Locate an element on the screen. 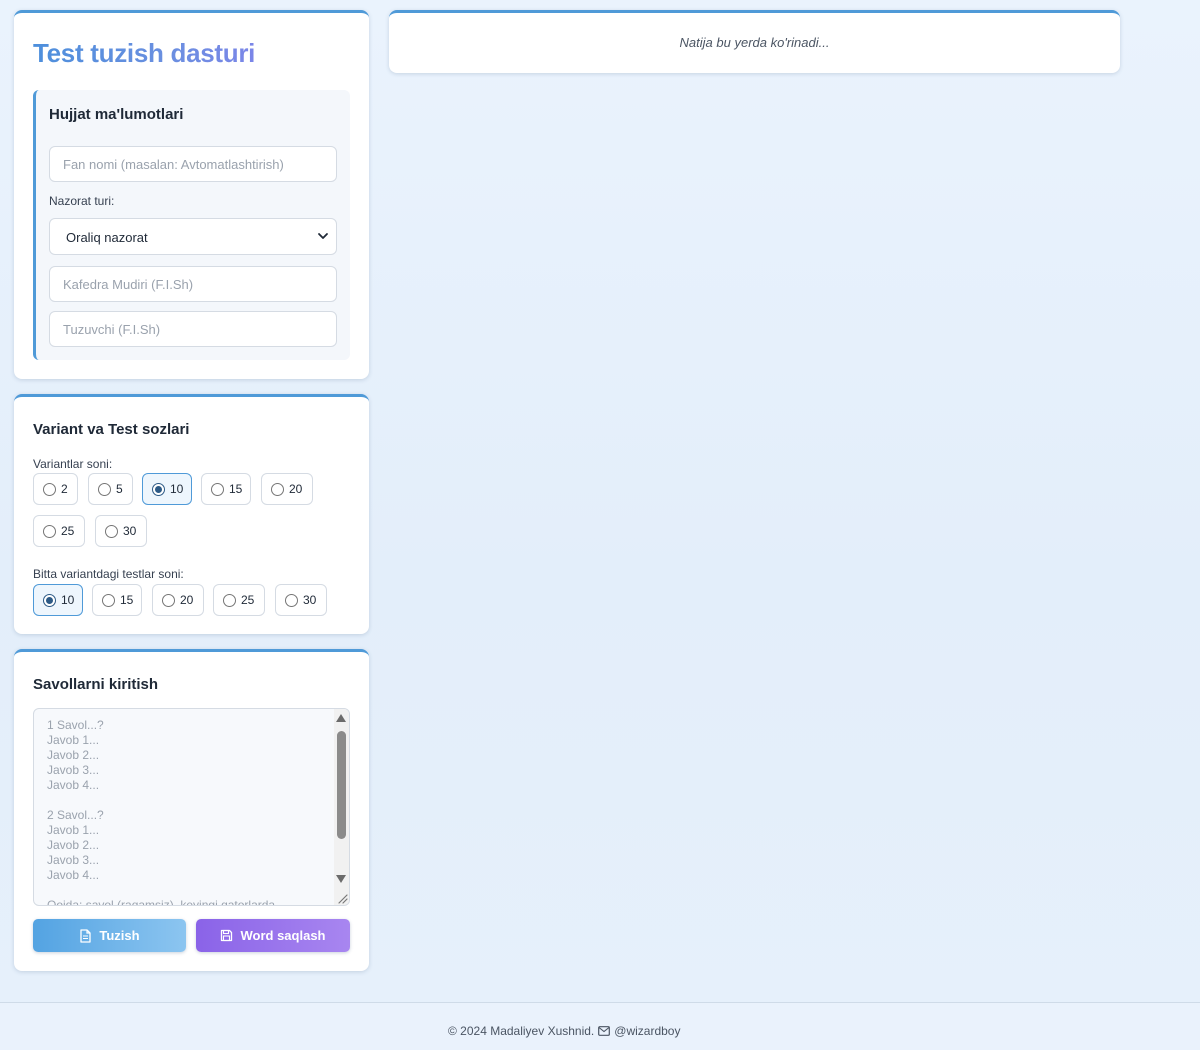  head-of-department-input is located at coordinates (193, 284).